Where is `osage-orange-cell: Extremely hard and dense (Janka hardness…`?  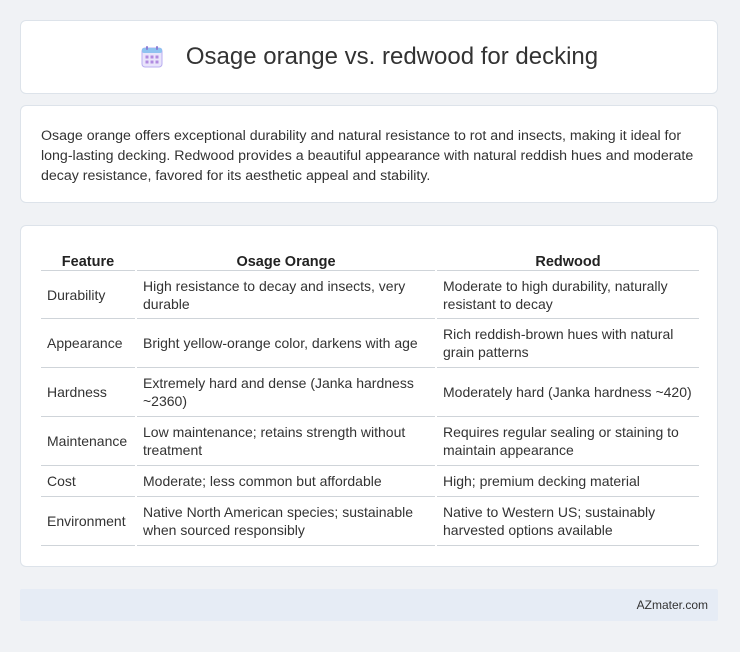
osage-orange-cell: Extremely hard and dense (Janka hardness… is located at coordinates (286, 392).